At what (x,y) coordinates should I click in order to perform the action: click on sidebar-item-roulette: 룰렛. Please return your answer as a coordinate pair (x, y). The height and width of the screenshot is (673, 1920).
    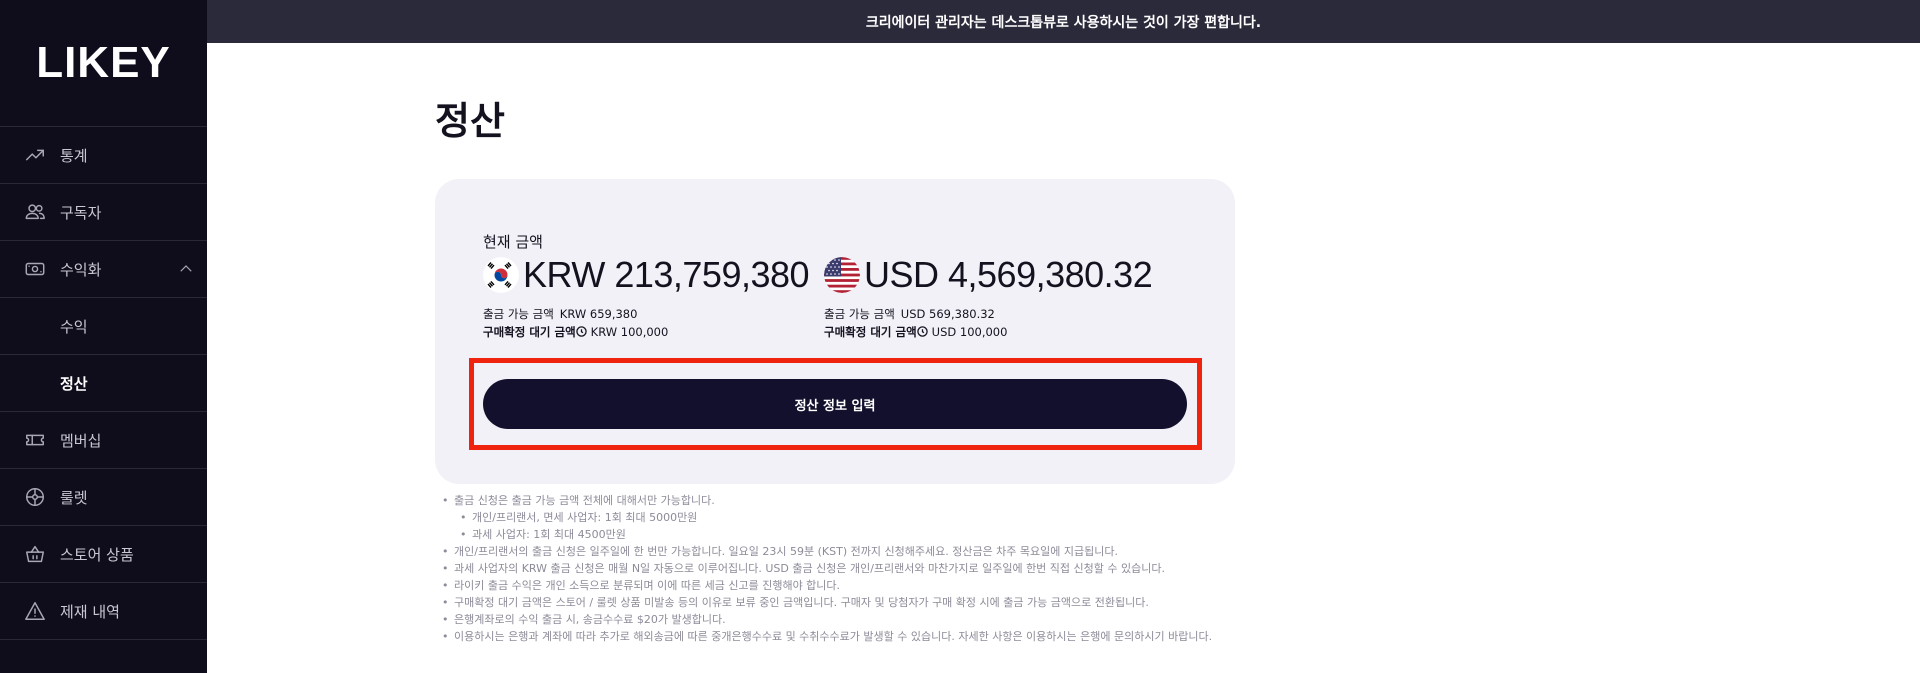
    Looking at the image, I should click on (103, 497).